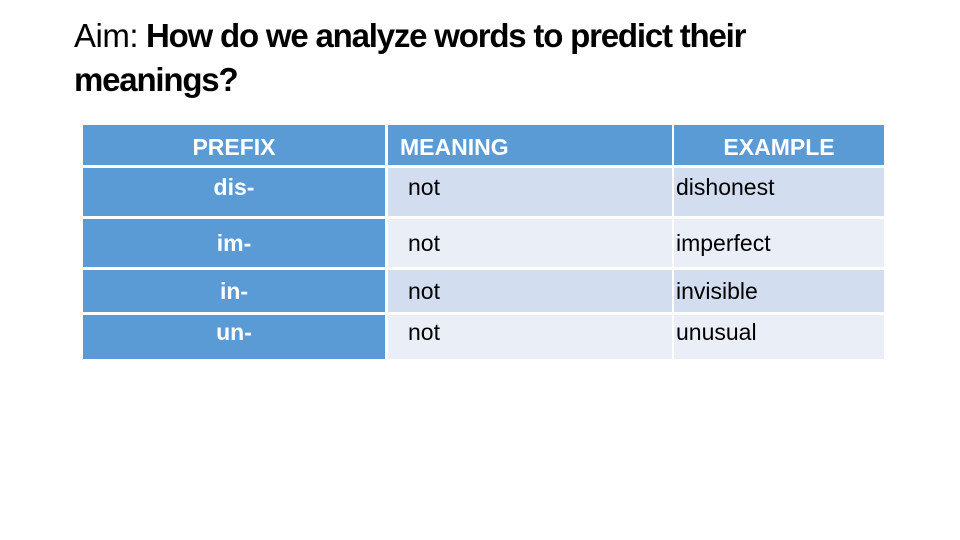 This screenshot has height=540, width=960. I want to click on table-row: im- not imperfect, so click(483, 243).